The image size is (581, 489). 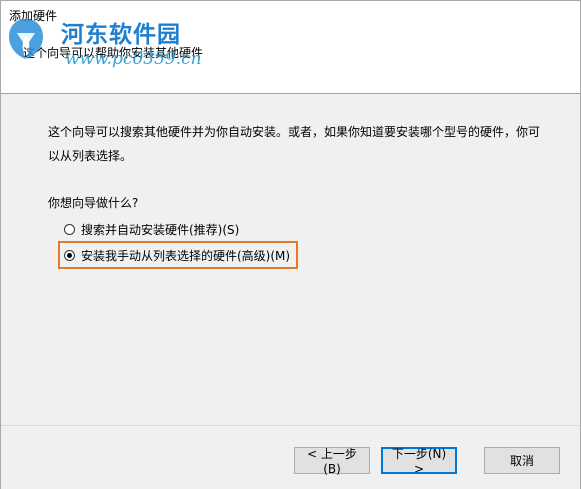 I want to click on radio-button-selected-icon, so click(x=69, y=255).